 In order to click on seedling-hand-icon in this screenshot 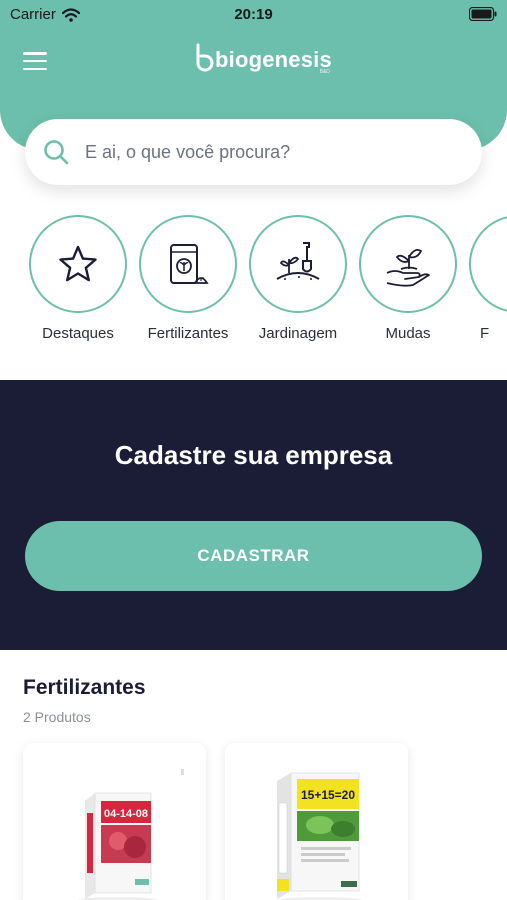, I will do `click(408, 267)`.